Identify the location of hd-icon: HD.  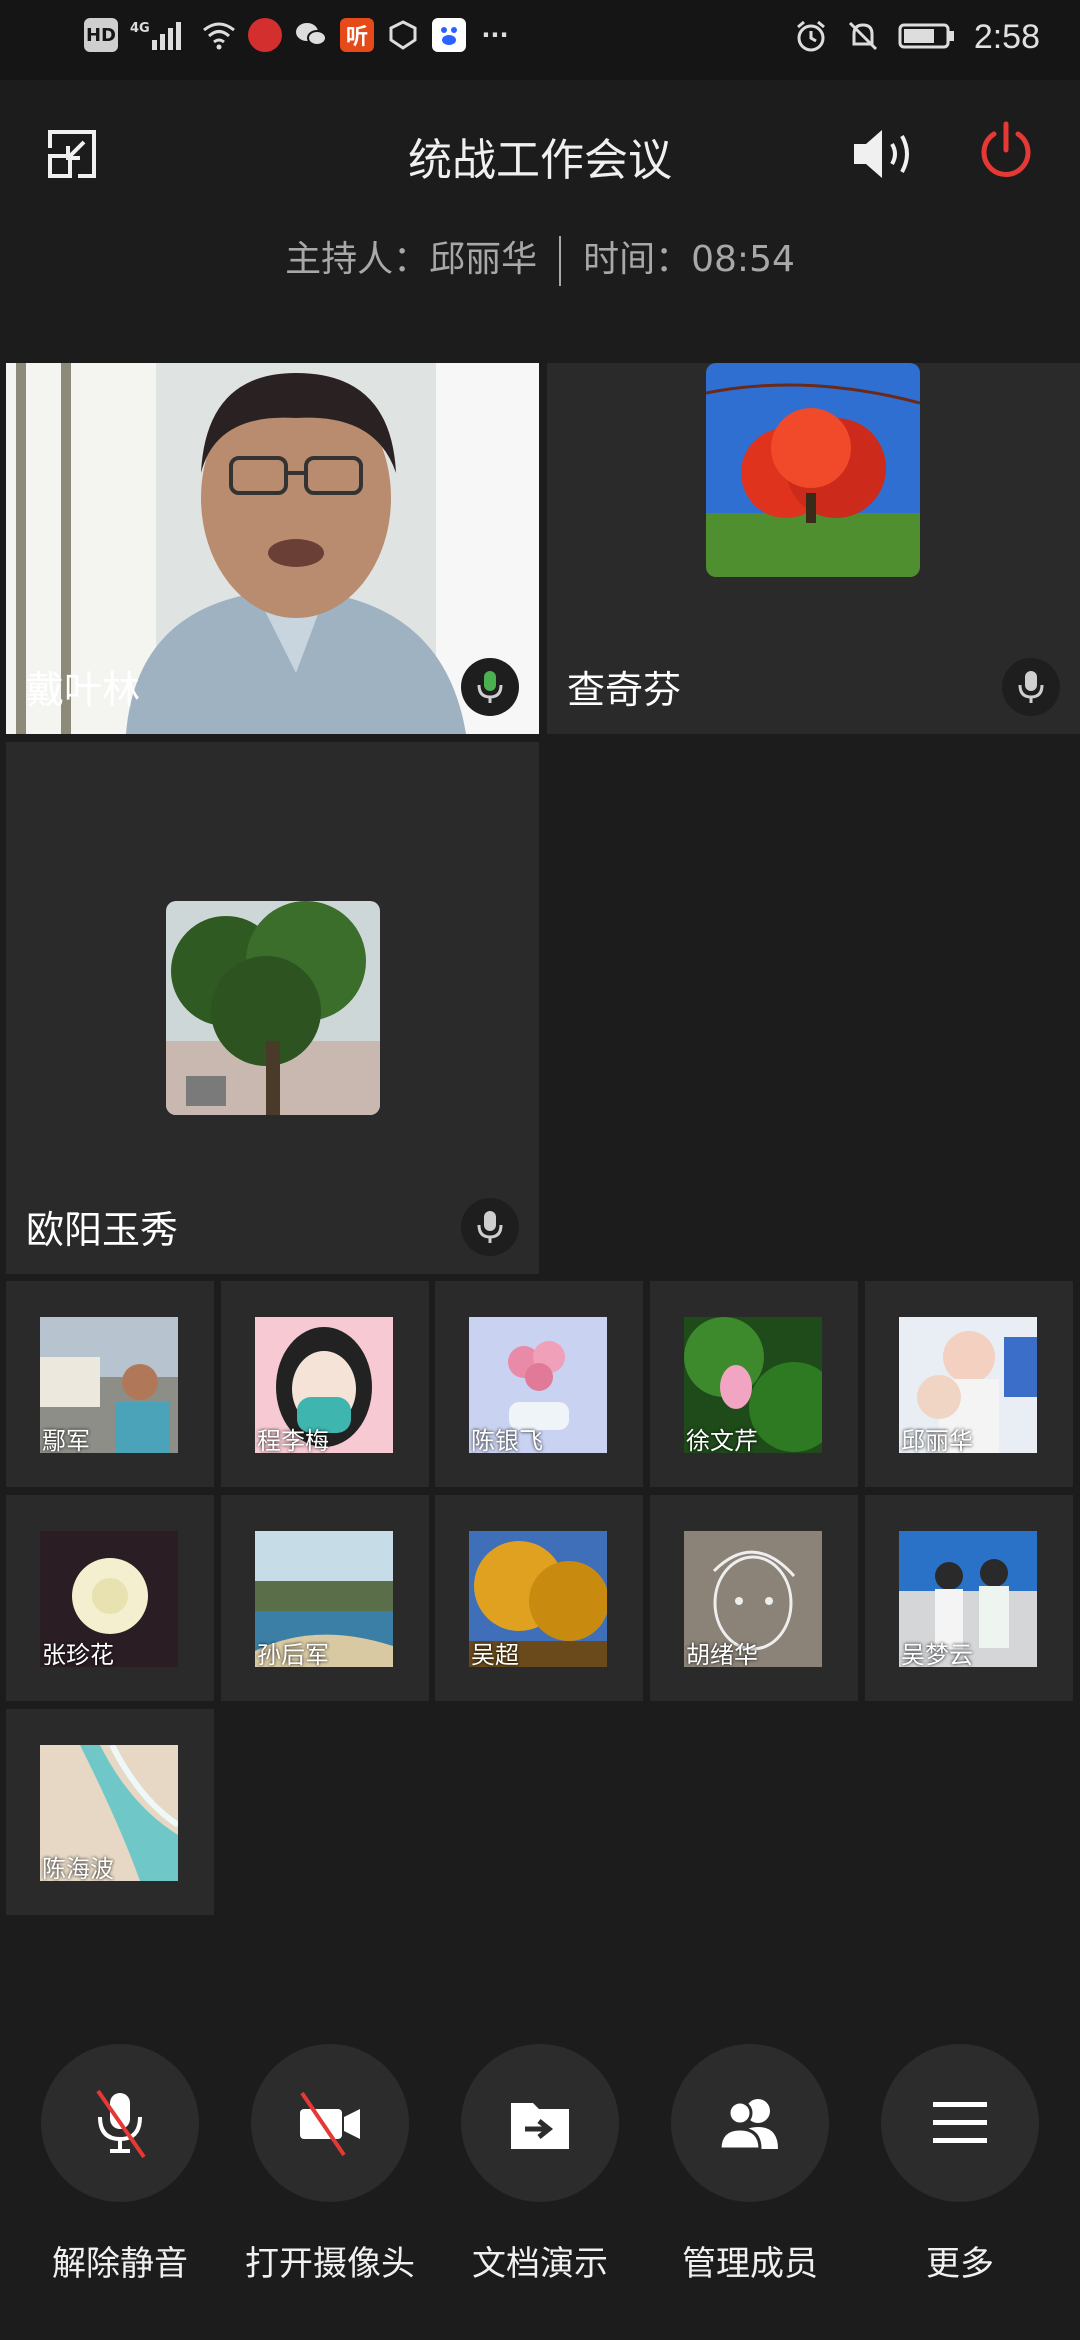
(101, 35).